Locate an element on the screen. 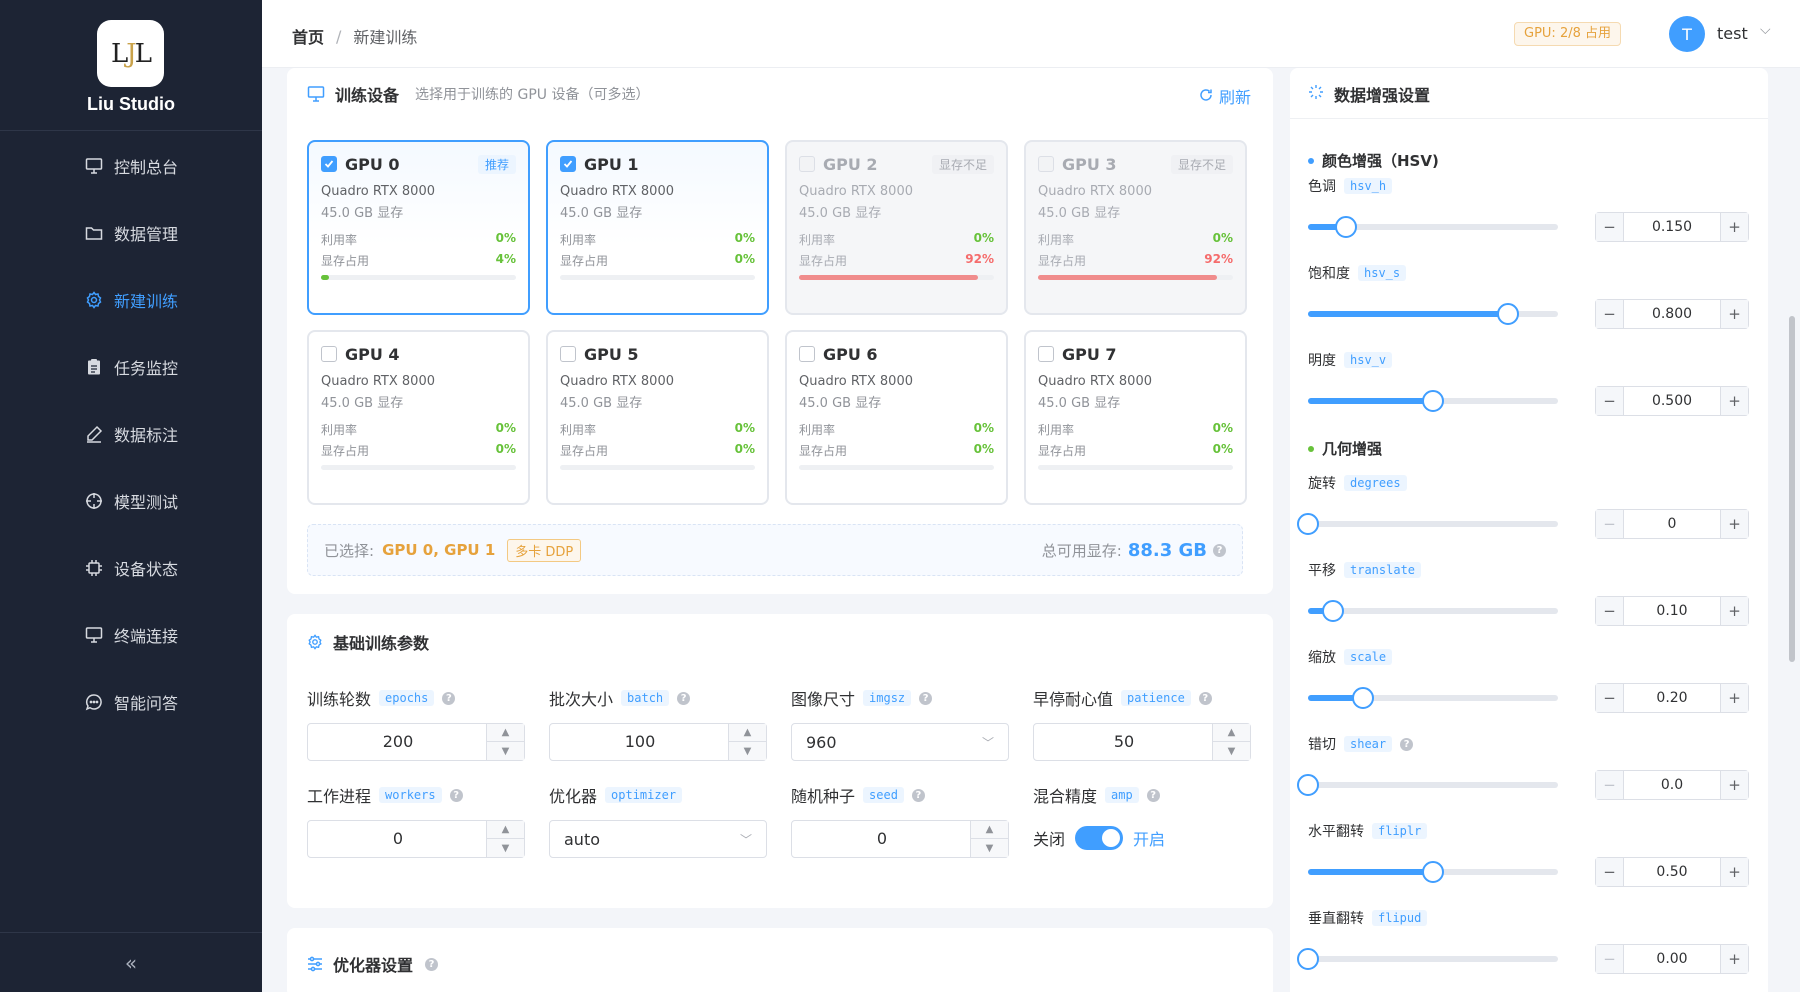  sidebar-item-dashboard: 控制总台 is located at coordinates (131, 165).